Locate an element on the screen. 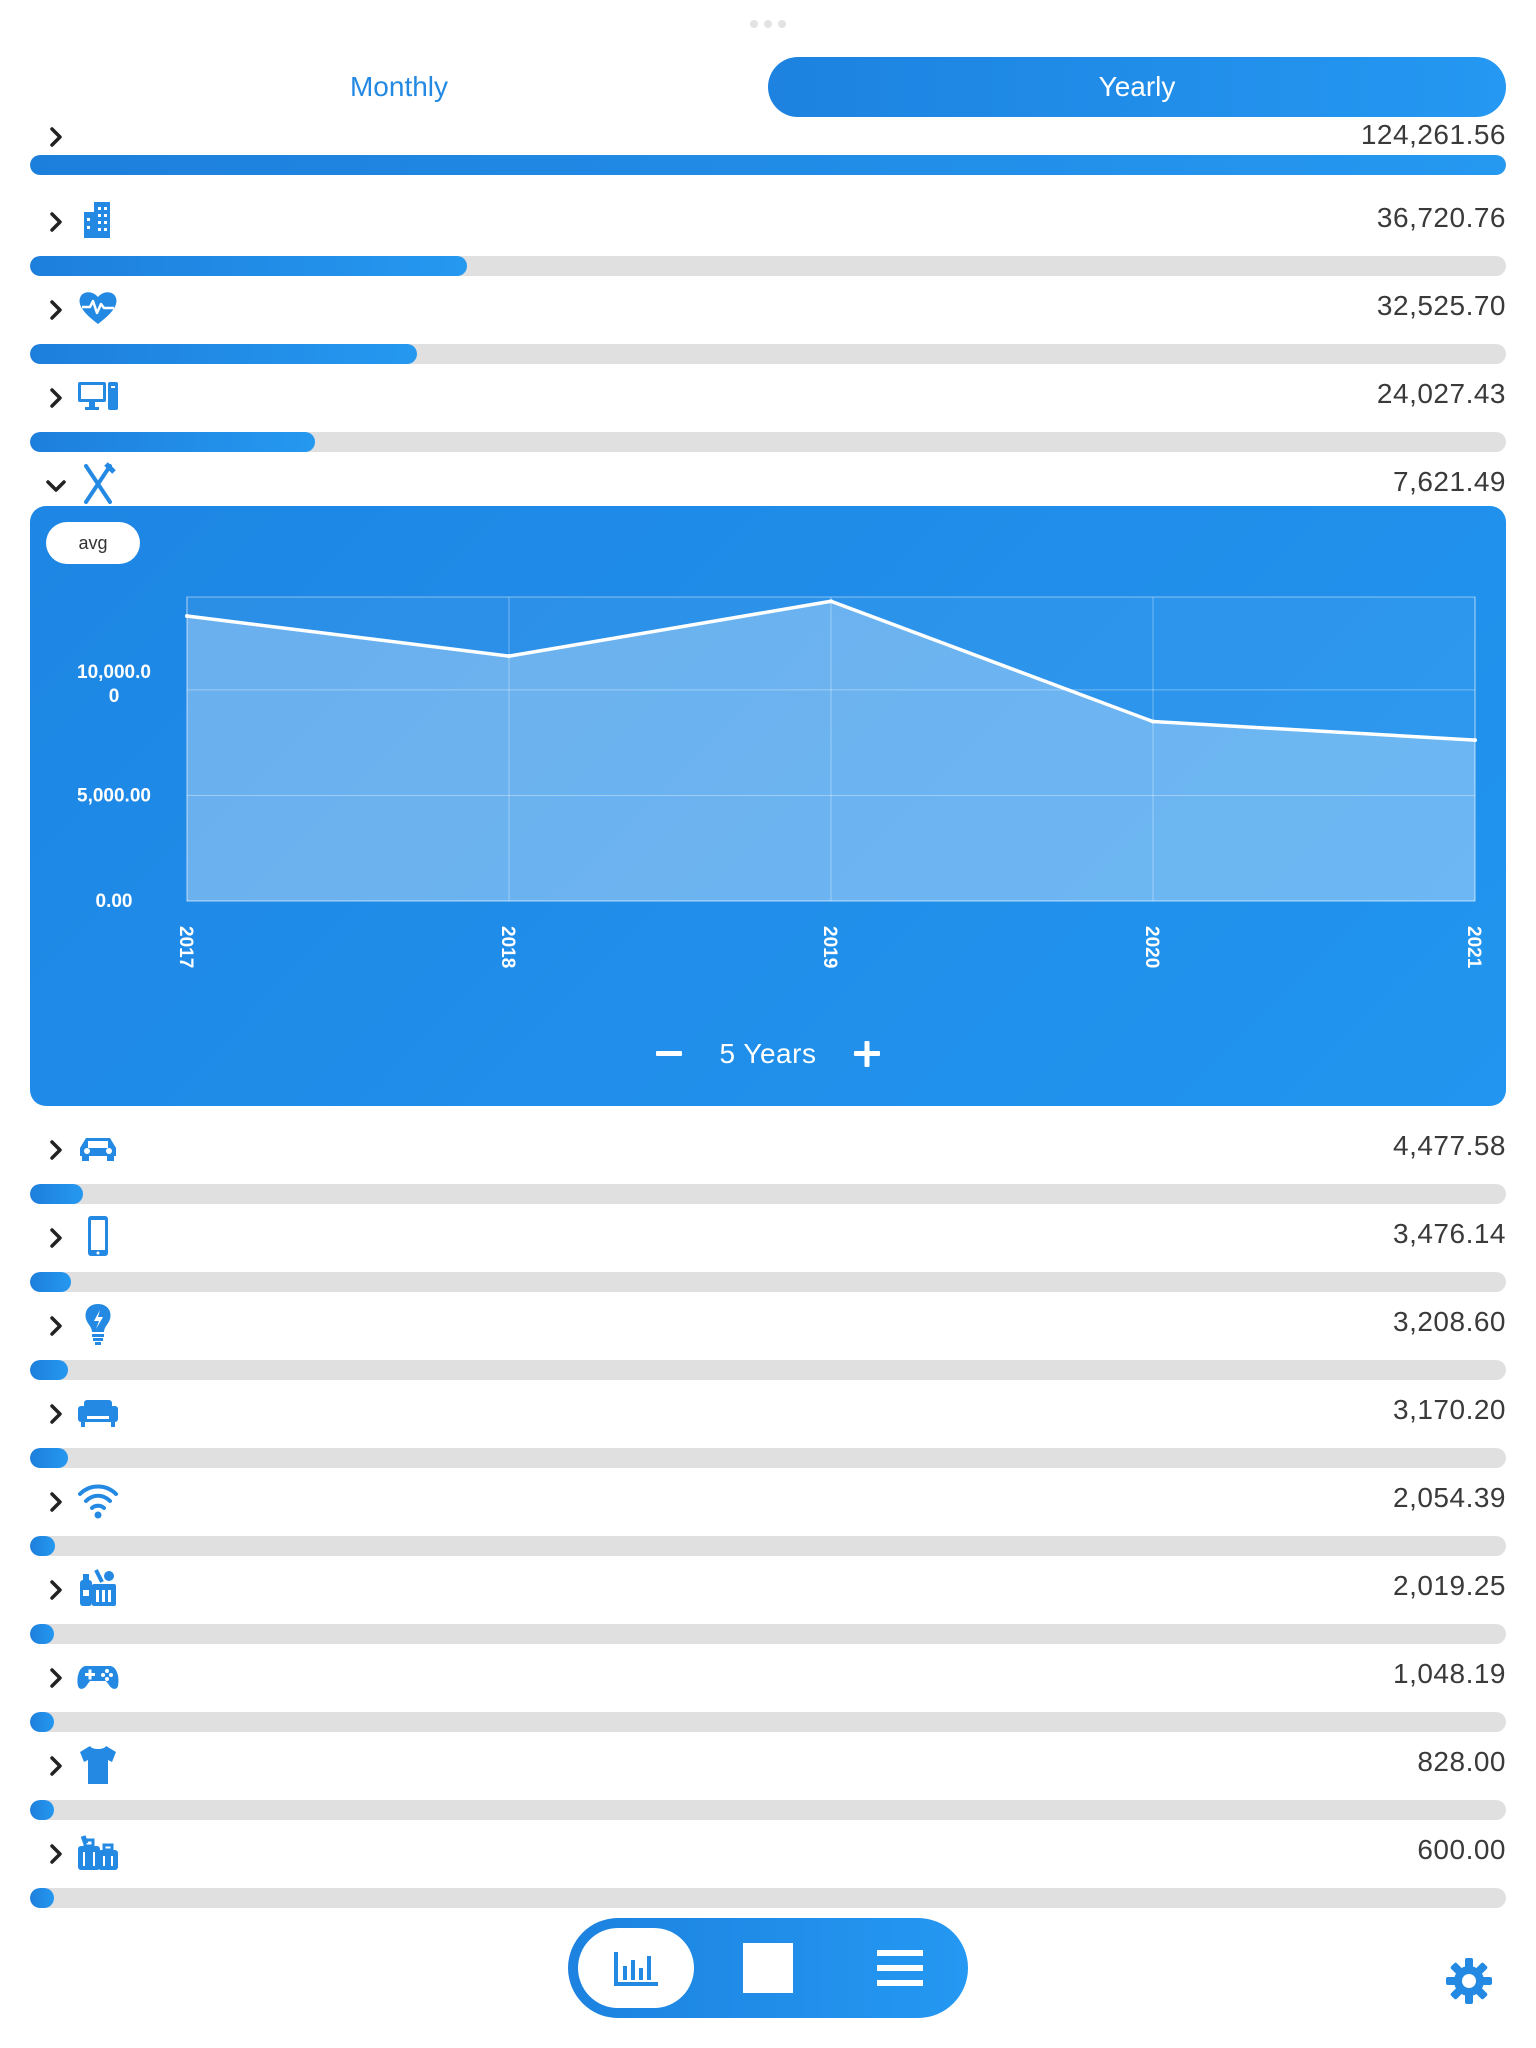 The width and height of the screenshot is (1536, 2048). category-amount: 600.00 is located at coordinates (1461, 1849).